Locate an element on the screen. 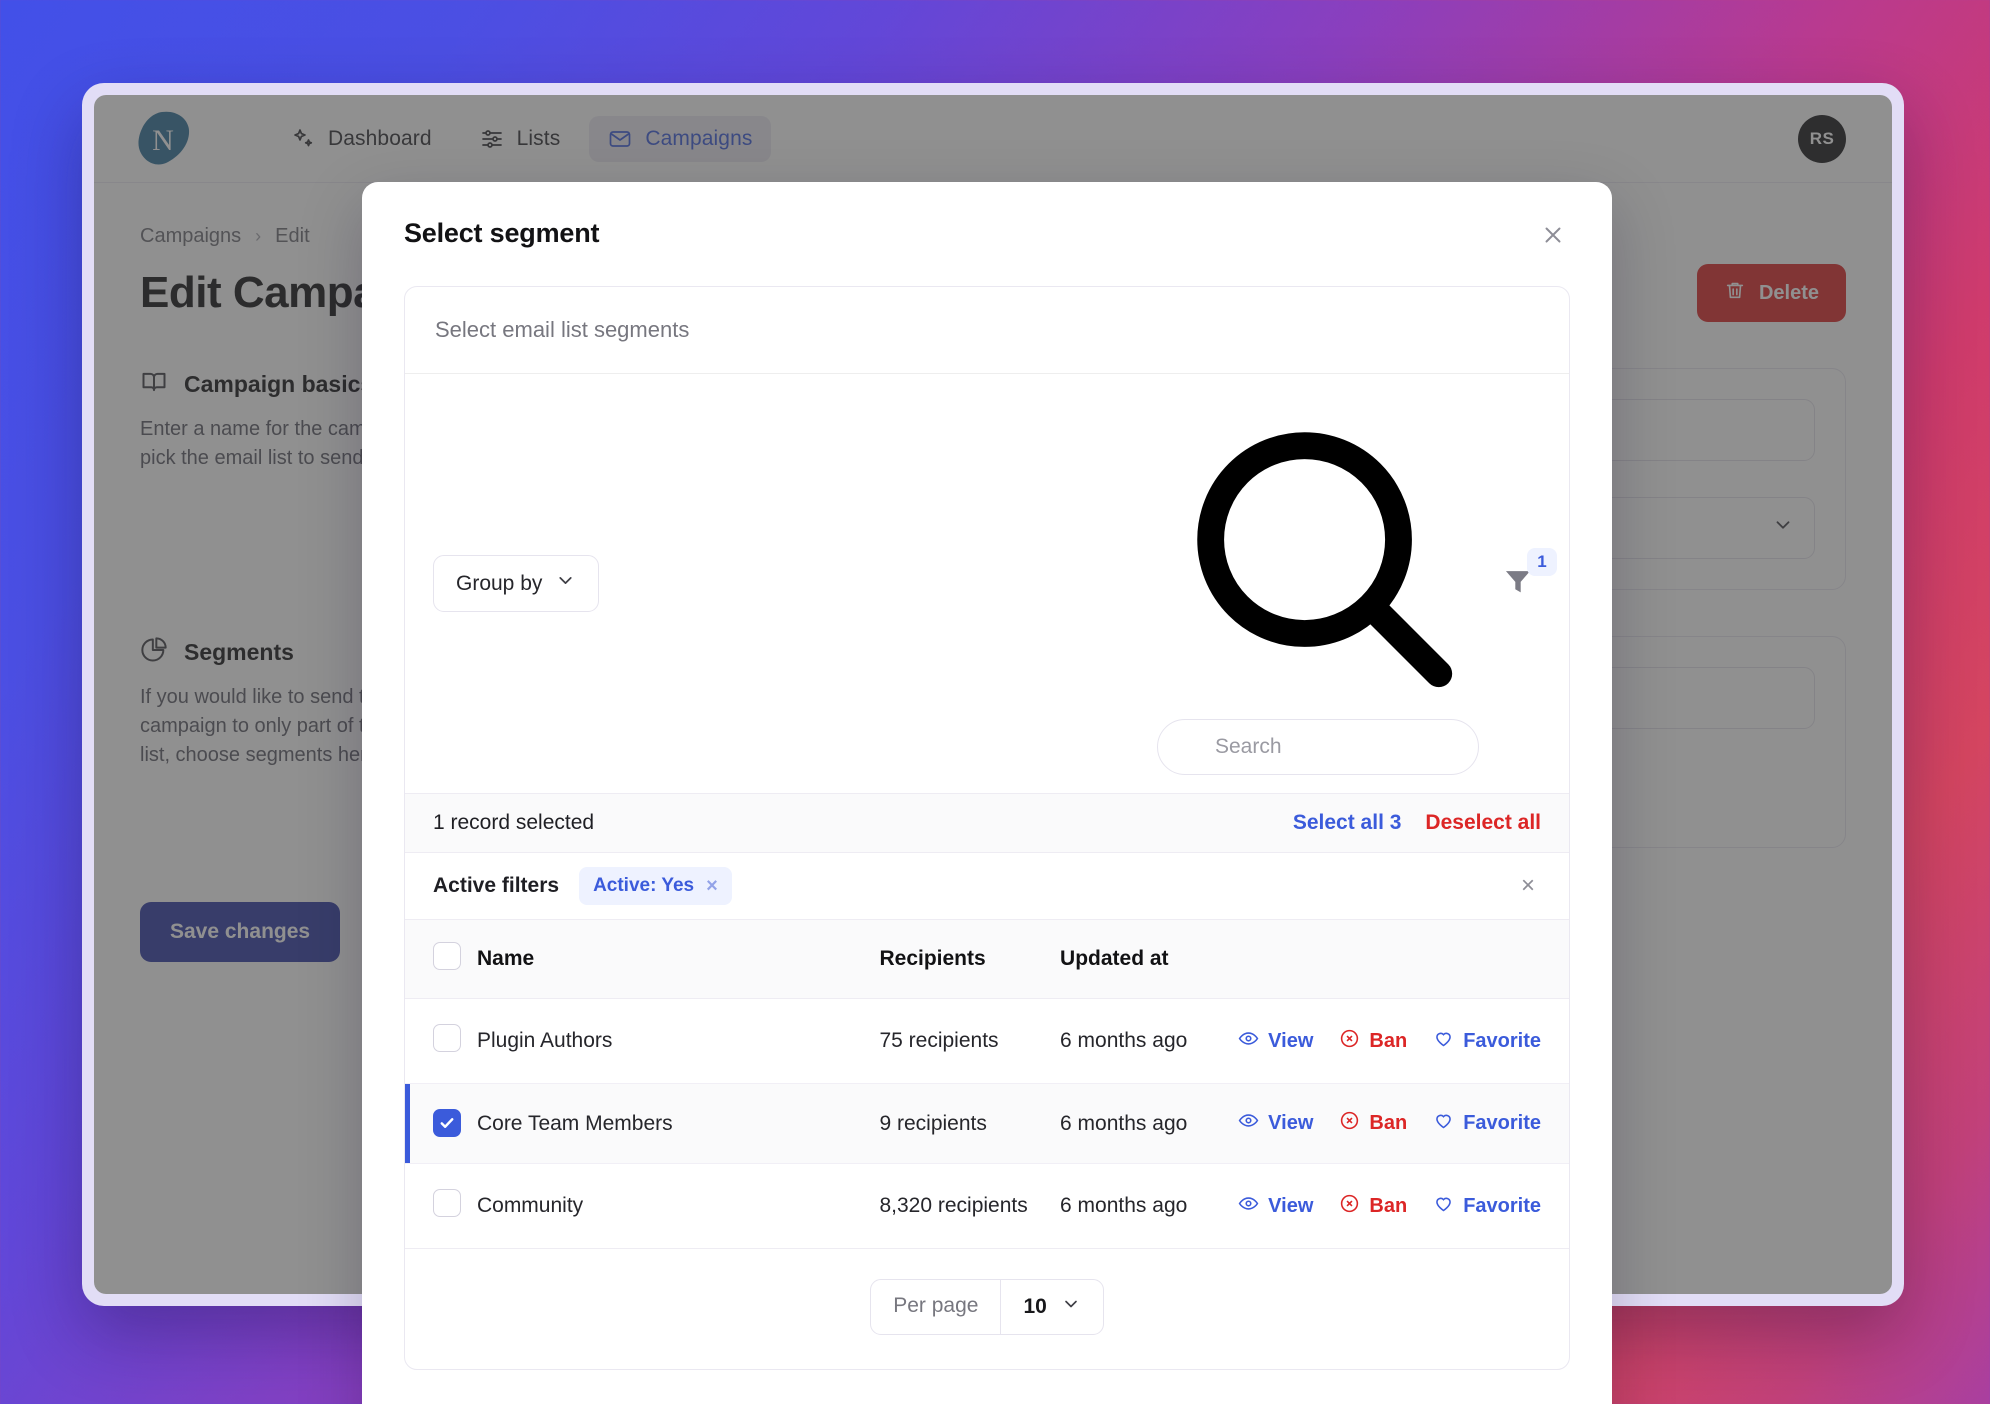  table-header-row: Name Recipients Updated at is located at coordinates (987, 959).